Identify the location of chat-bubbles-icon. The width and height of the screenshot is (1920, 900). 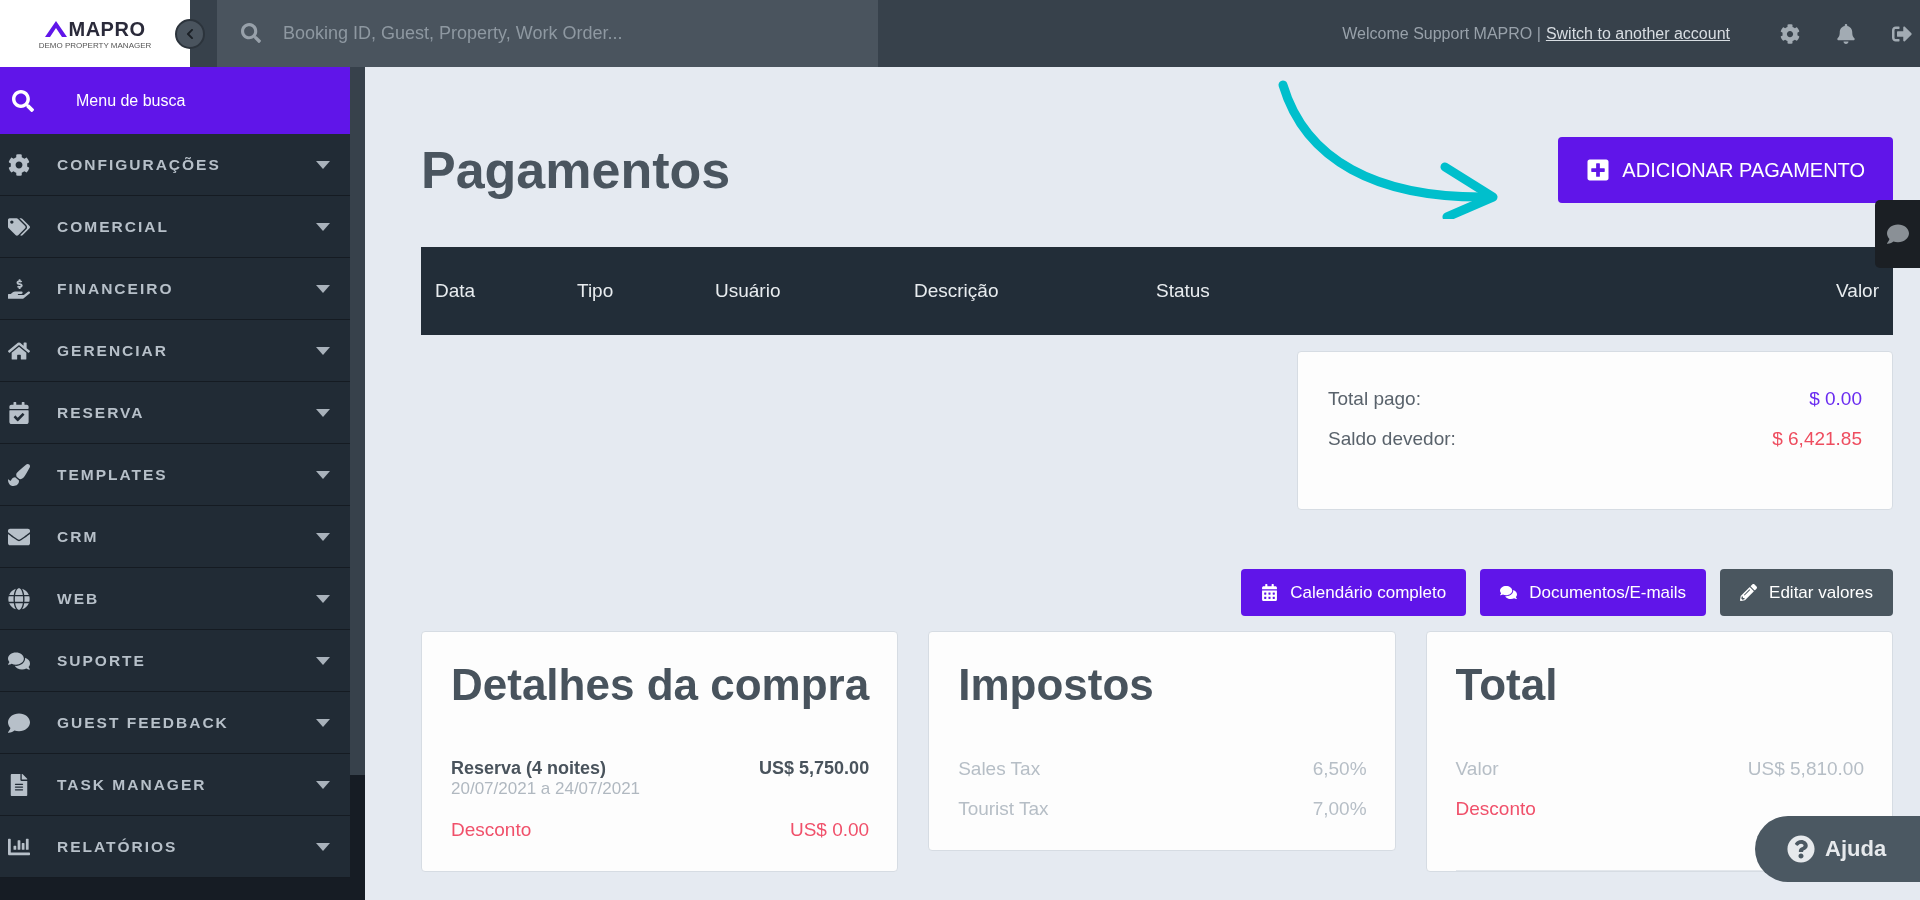
(1509, 592).